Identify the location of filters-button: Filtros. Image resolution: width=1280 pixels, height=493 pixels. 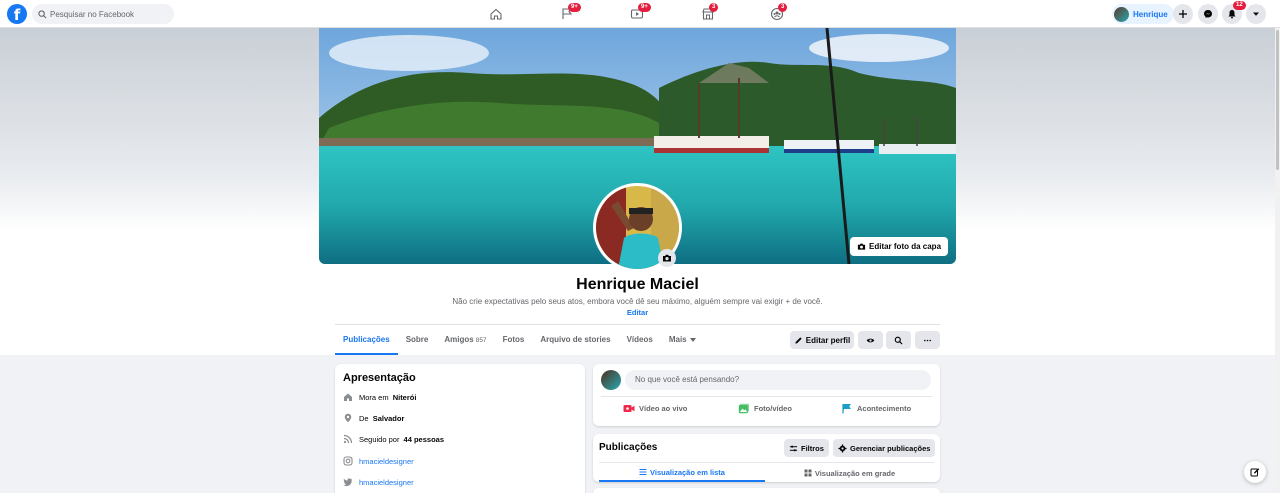
(806, 448).